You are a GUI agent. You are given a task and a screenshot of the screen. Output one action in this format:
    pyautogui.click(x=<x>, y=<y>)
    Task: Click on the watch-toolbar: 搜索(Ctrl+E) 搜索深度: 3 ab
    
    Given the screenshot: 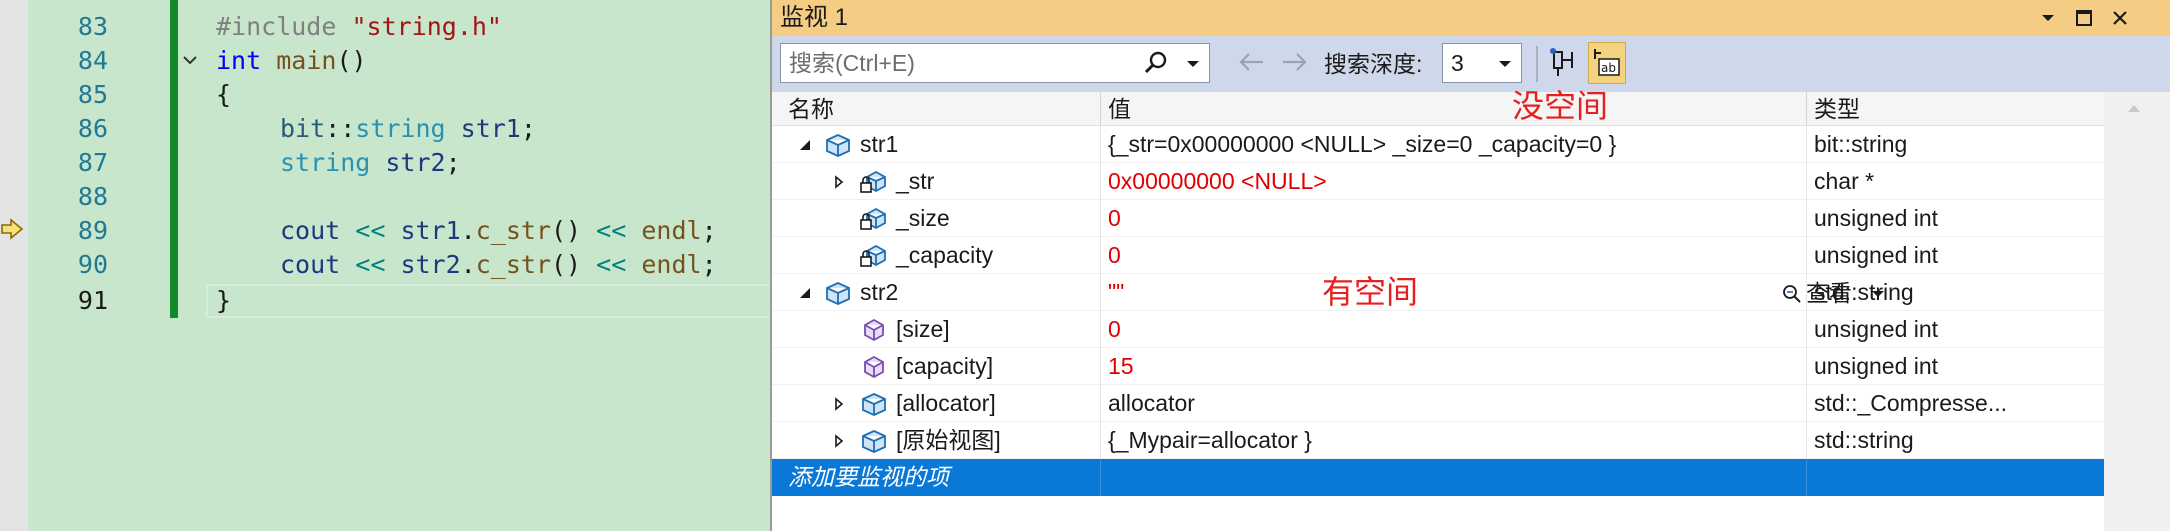 What is the action you would take?
    pyautogui.click(x=1471, y=64)
    